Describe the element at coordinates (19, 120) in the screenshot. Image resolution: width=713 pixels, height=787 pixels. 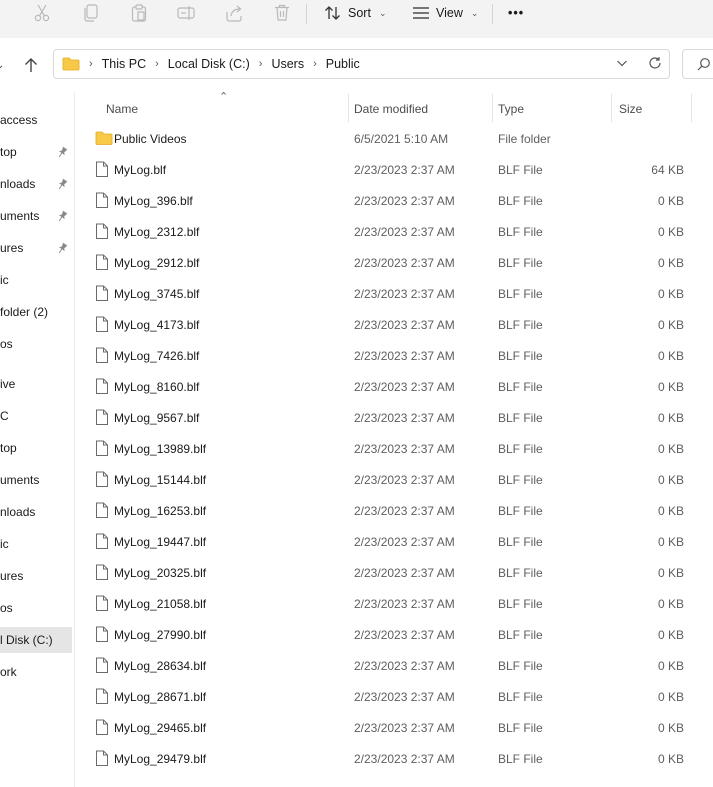
I see `sidebar-item-label: access` at that location.